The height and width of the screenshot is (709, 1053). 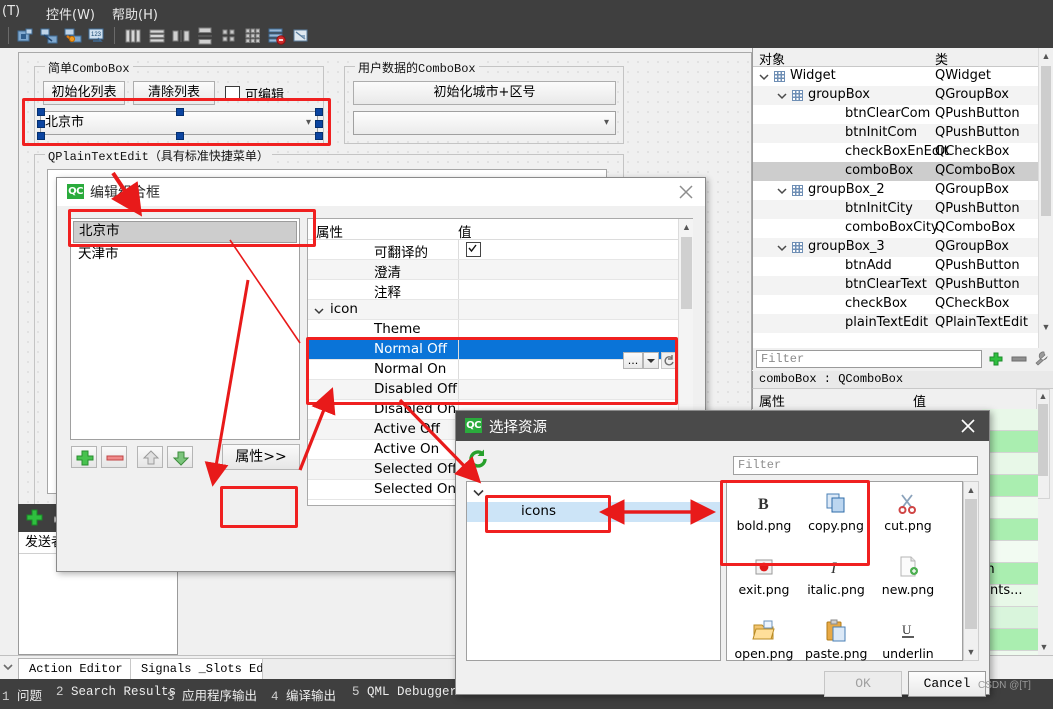 I want to click on resource-file-paste-png: paste.png, so click(x=836, y=638).